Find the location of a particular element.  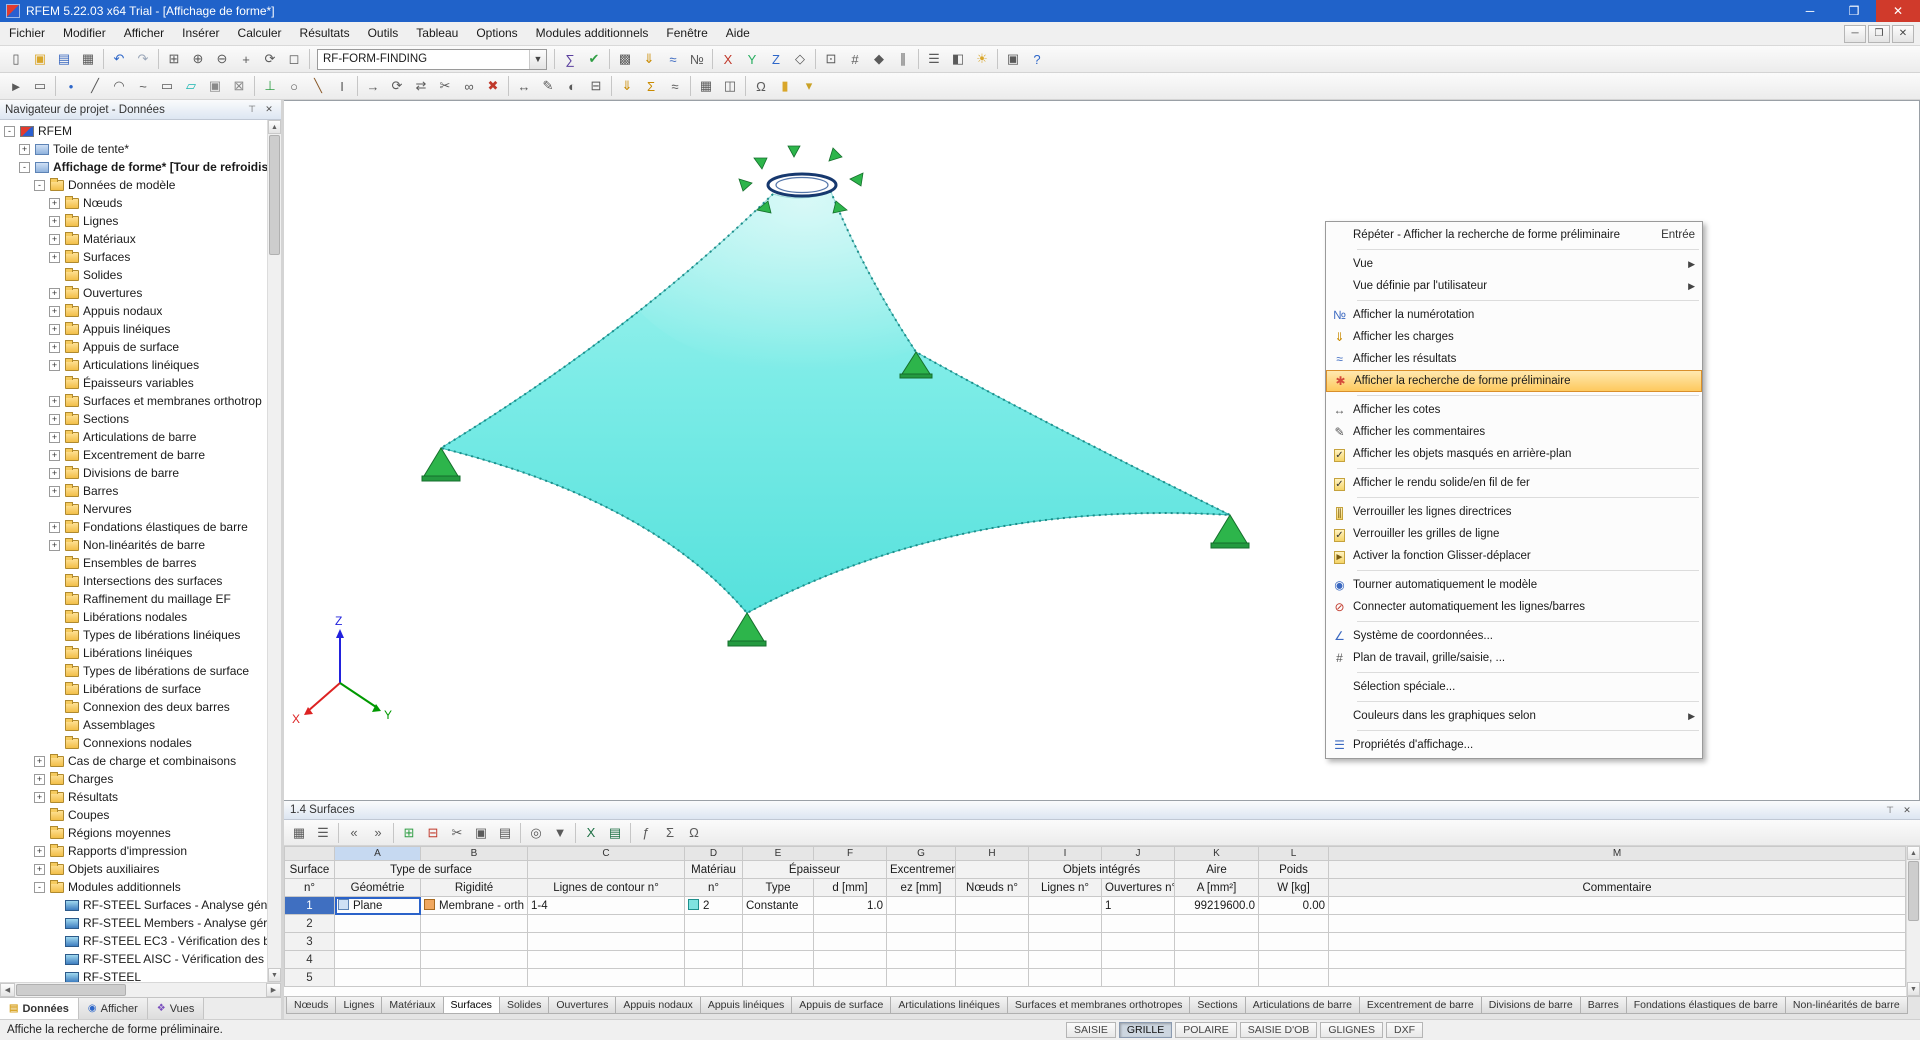

tree-item-n-uds: + Nœuds is located at coordinates (133, 203).